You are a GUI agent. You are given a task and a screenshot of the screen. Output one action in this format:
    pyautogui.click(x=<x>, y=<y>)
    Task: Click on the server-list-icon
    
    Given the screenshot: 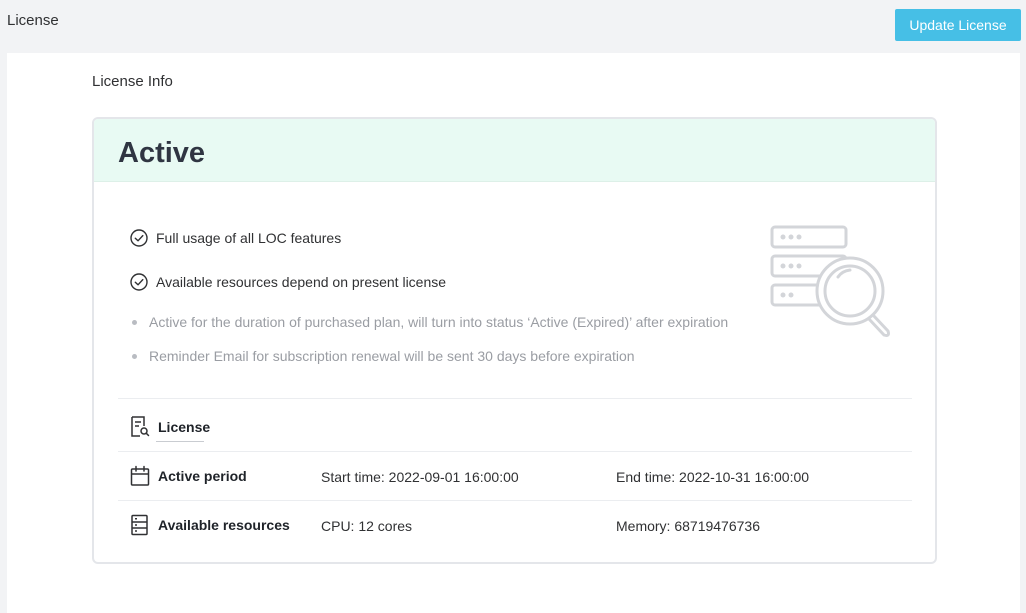 What is the action you would take?
    pyautogui.click(x=139, y=525)
    